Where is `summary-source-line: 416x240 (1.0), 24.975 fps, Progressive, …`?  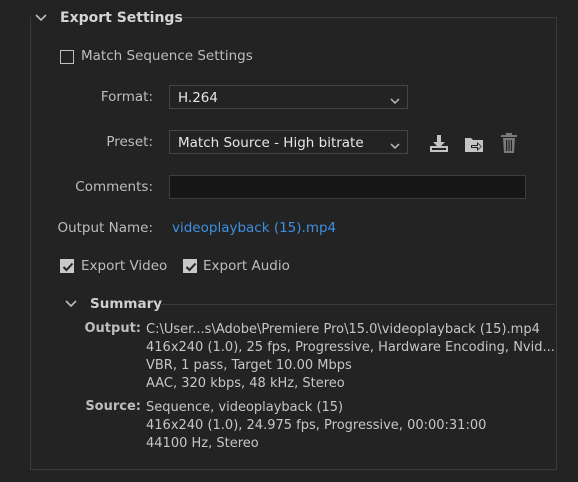
summary-source-line: 416x240 (1.0), 24.975 fps, Progressive, … is located at coordinates (316, 425).